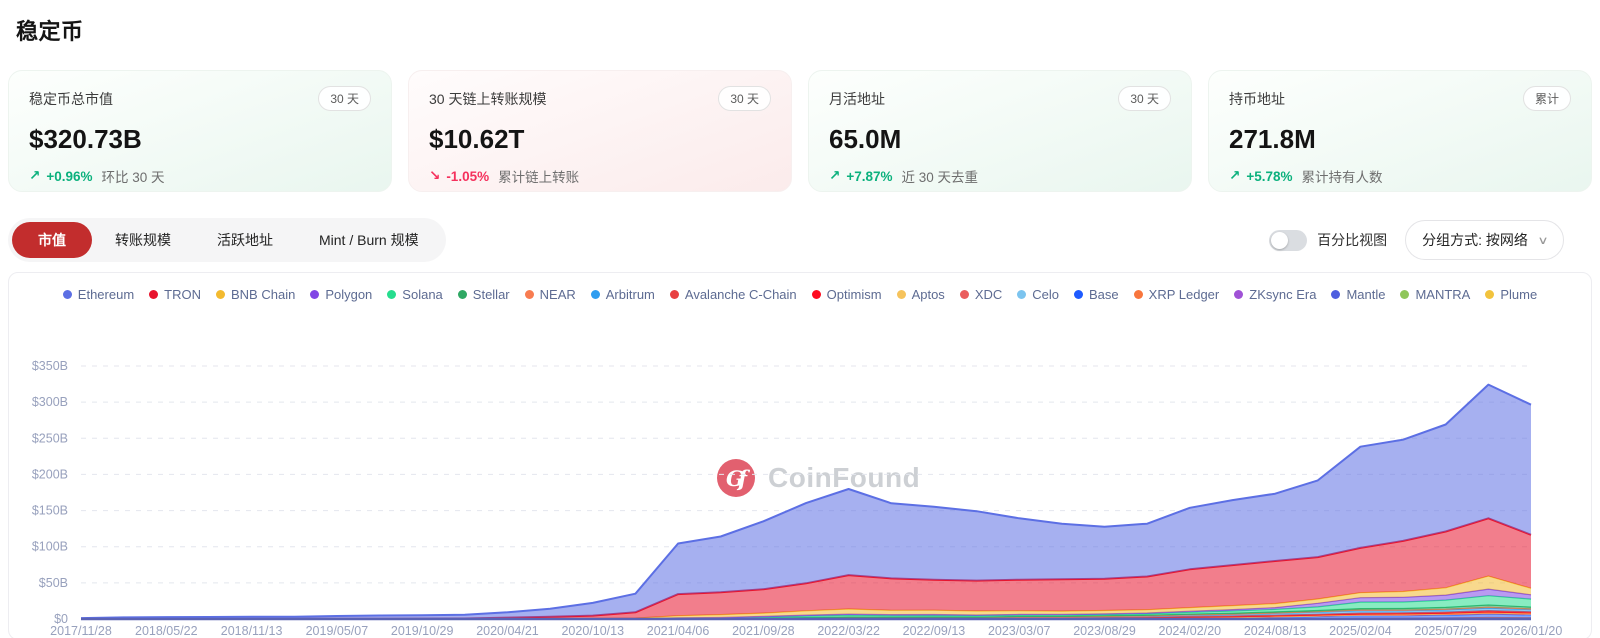 This screenshot has width=1600, height=638. I want to click on change-percent: -1.05%, so click(468, 176).